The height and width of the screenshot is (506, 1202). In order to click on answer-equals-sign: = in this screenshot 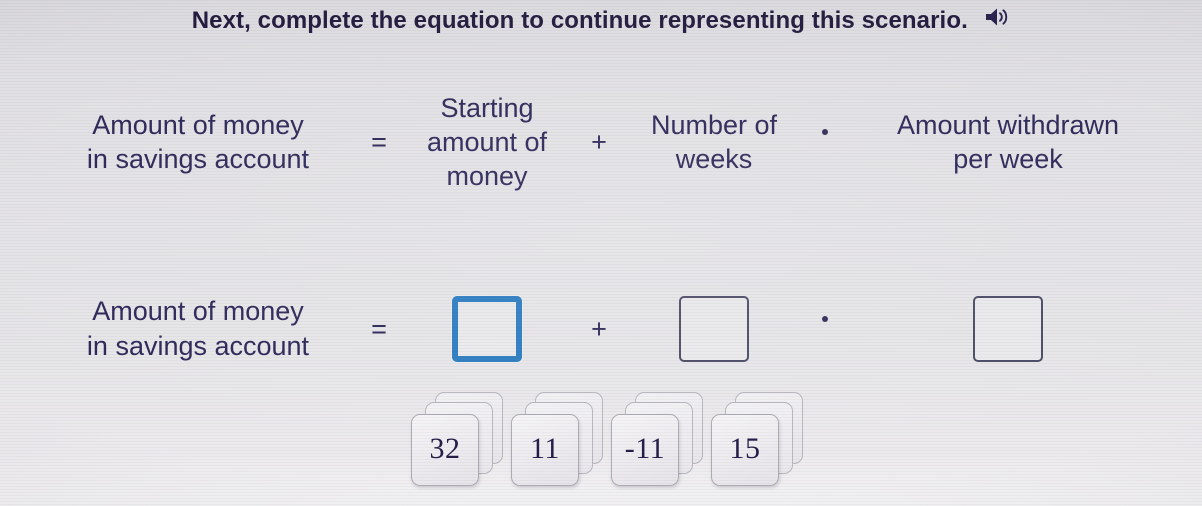, I will do `click(379, 328)`.